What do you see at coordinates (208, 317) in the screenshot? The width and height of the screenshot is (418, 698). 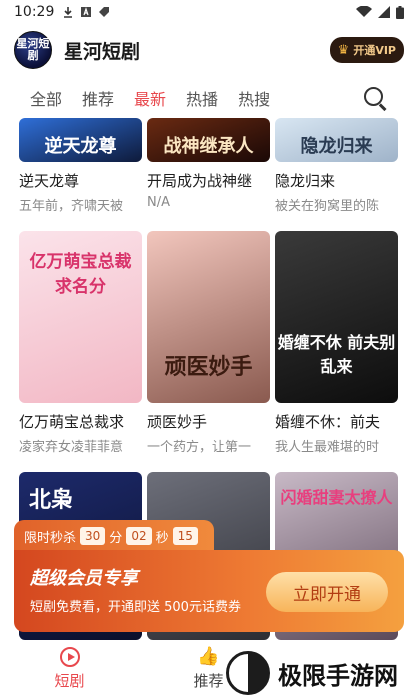 I see `drama-poster: 顽医妙手` at bounding box center [208, 317].